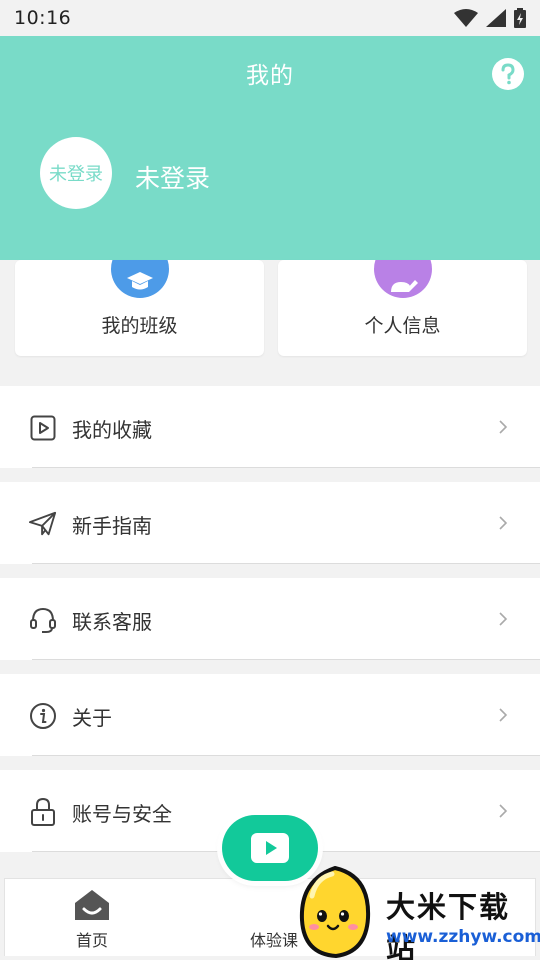  I want to click on help-button, so click(508, 74).